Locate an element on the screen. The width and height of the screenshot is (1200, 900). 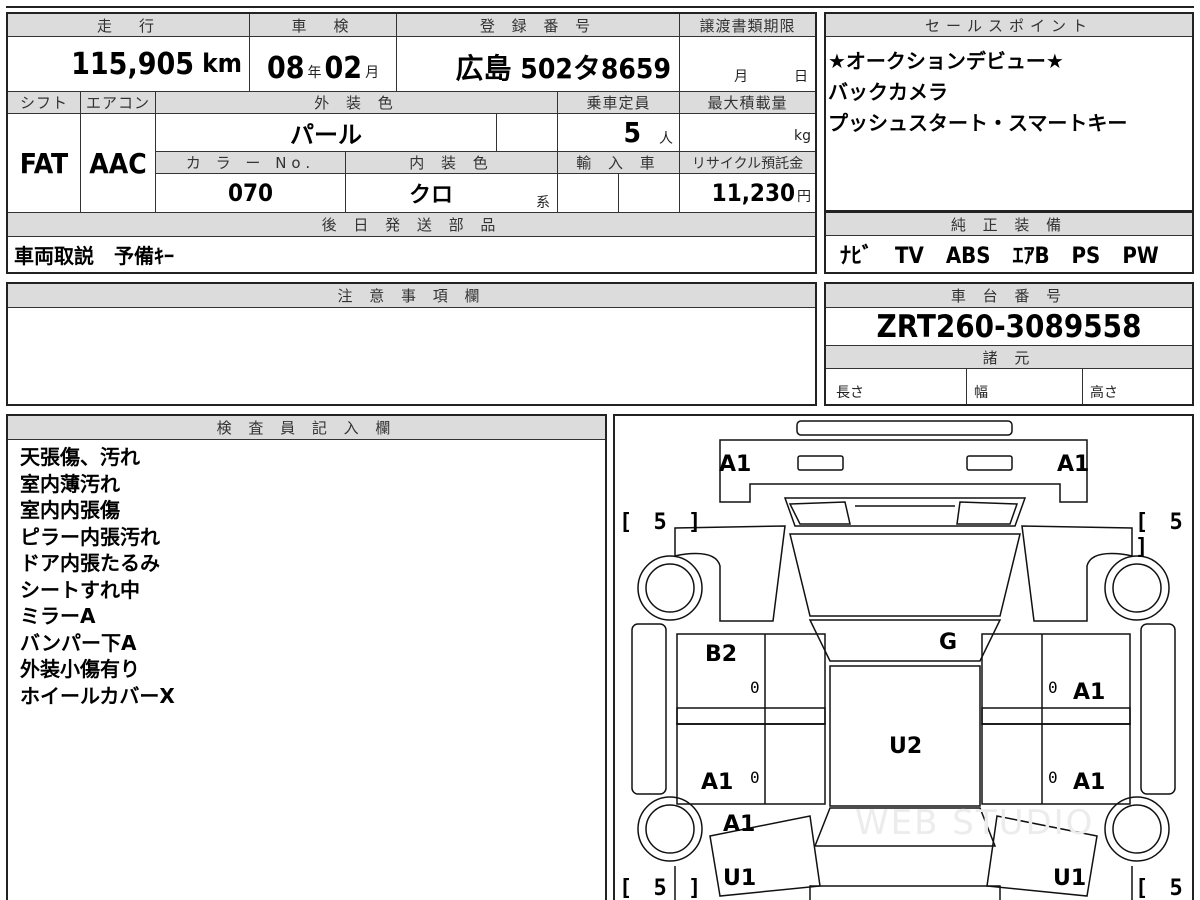
tire-front-left: [ 5 ] is located at coordinates (662, 522).